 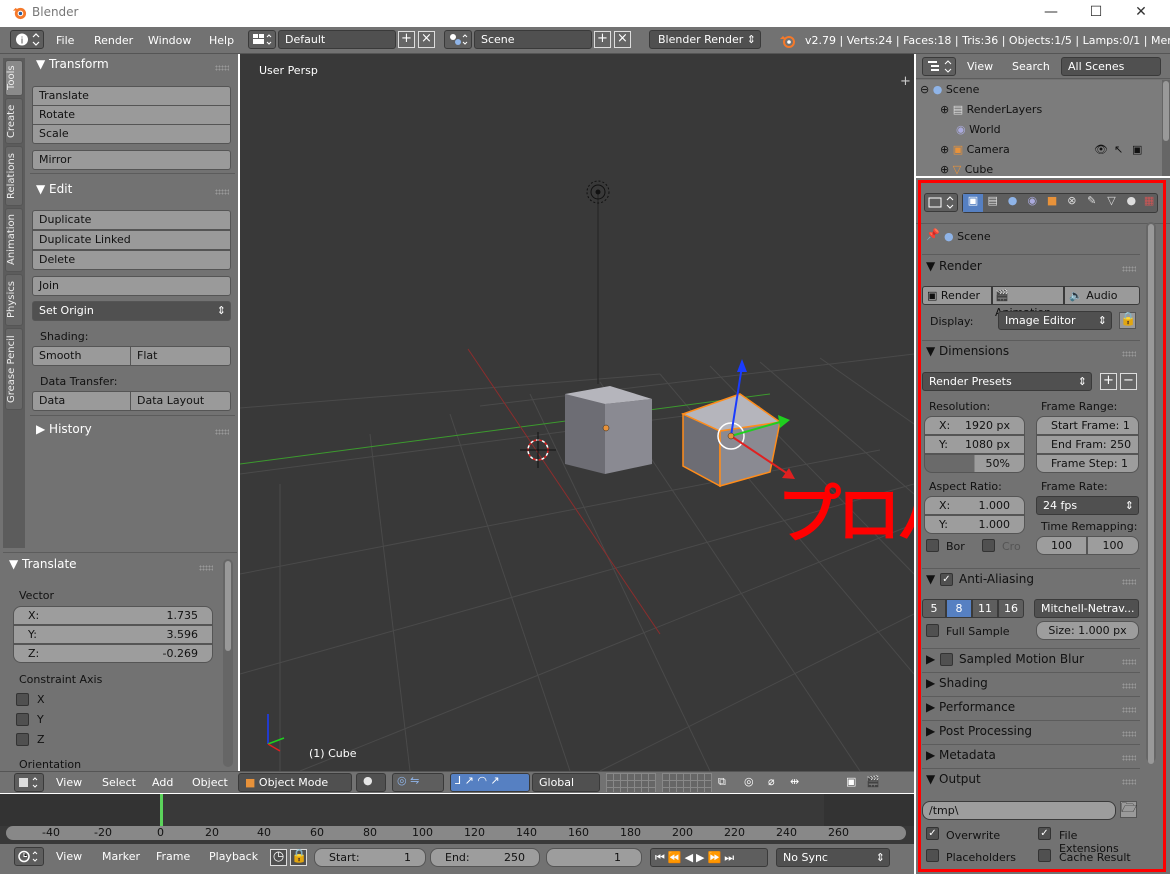 What do you see at coordinates (406, 39) in the screenshot?
I see `add-layout-button: +` at bounding box center [406, 39].